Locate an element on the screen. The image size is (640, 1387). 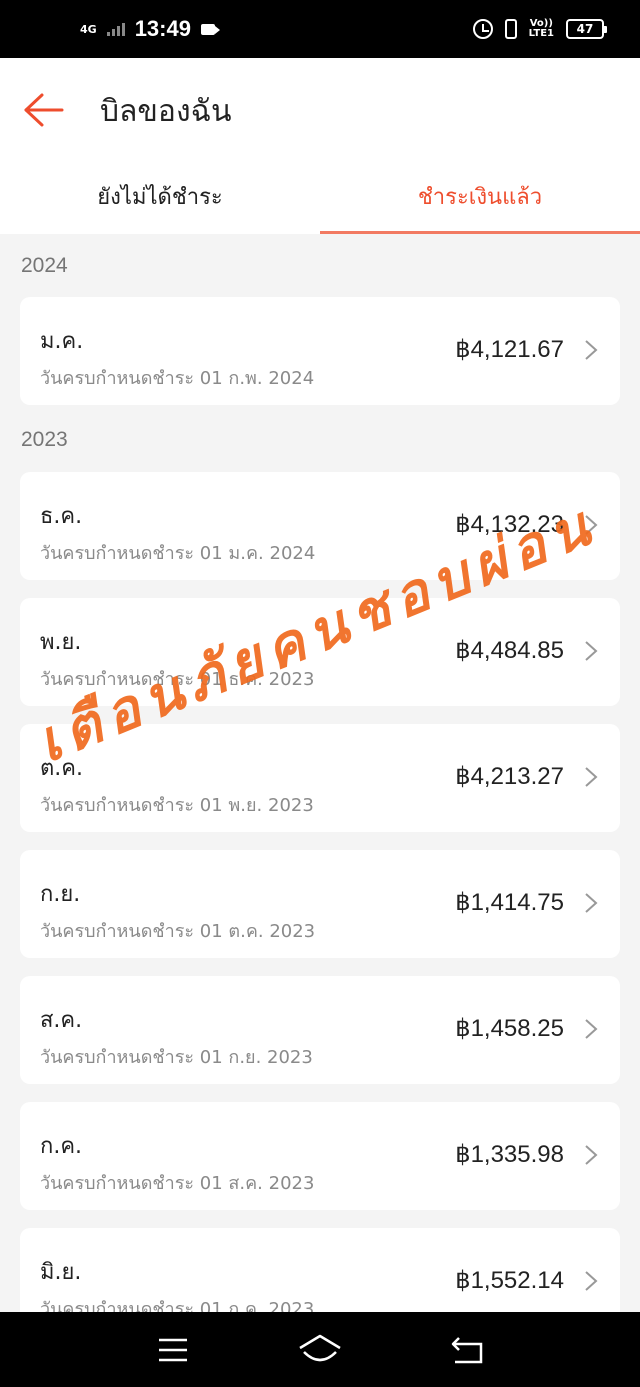
bill-month: มิ.ย. is located at coordinates (61, 1272).